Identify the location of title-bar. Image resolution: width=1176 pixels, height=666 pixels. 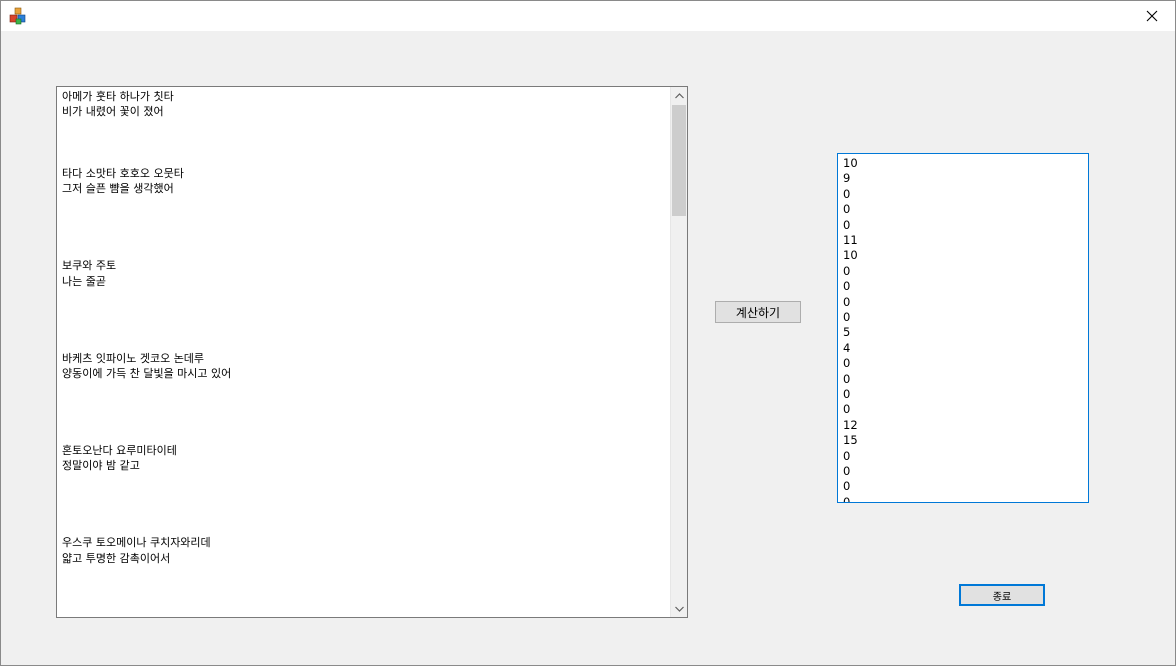
(588, 16).